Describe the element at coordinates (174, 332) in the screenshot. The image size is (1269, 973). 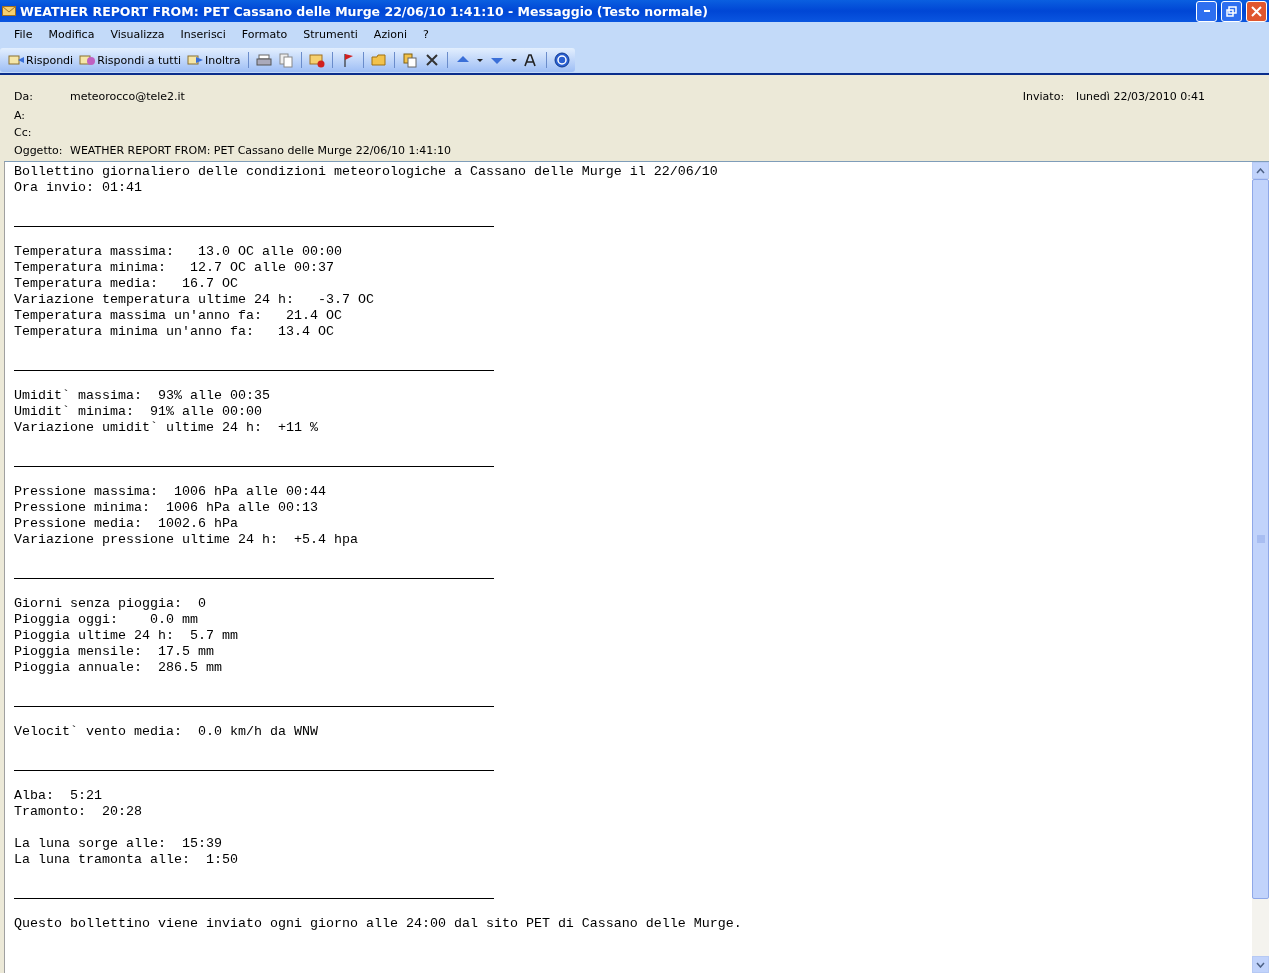
I see `message-line: Temperatura minima un'anno fa: 13.4 OC` at that location.